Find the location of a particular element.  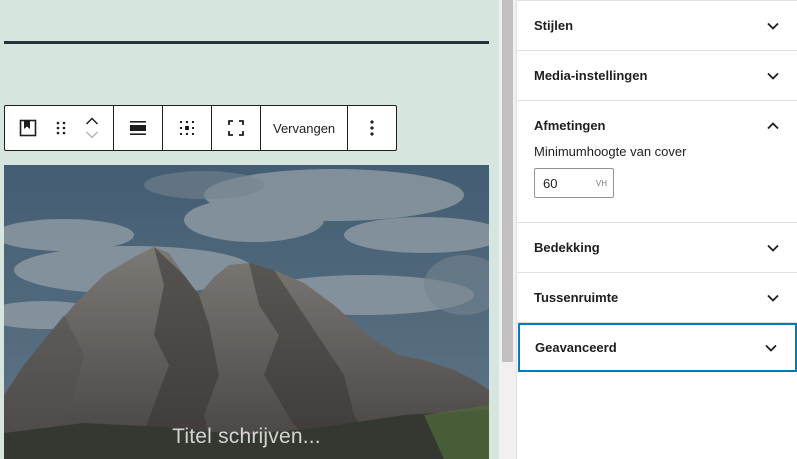

align-wide-icon is located at coordinates (138, 128).